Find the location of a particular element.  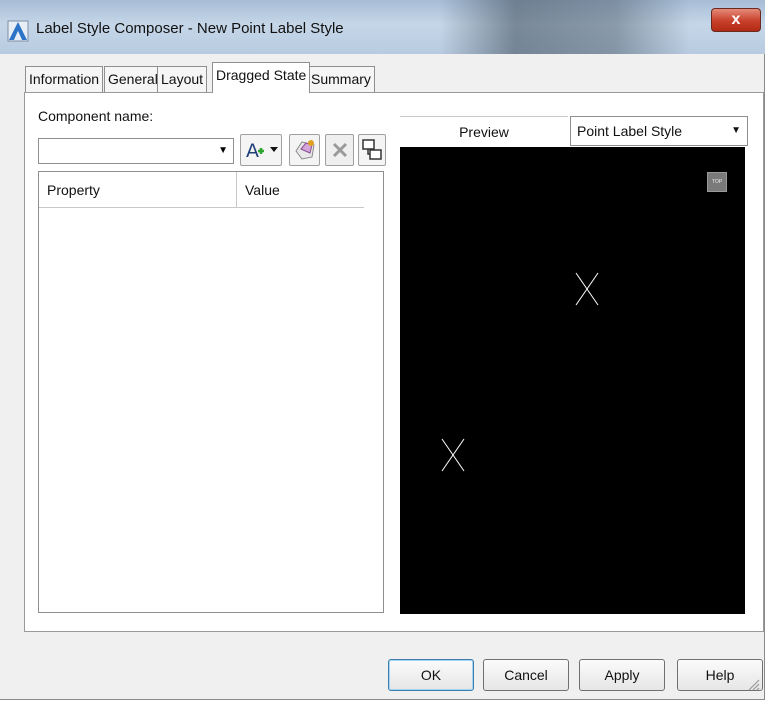

ok-button: OK is located at coordinates (431, 675).